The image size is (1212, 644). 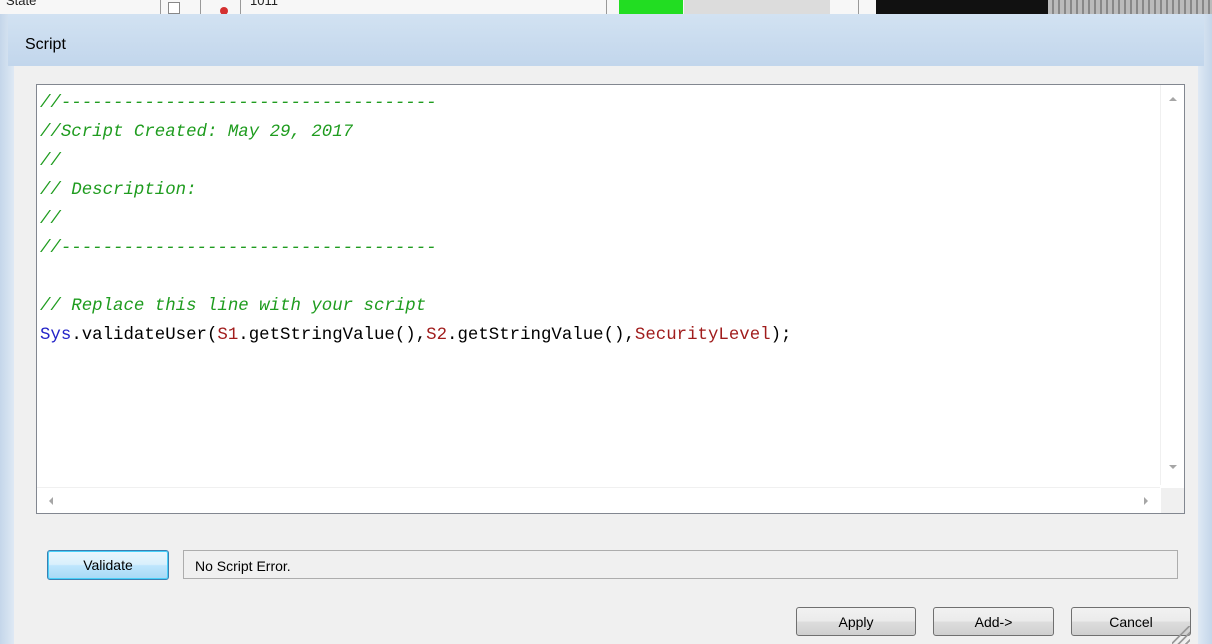 I want to click on code-line: // Replace this line with your script, so click(x=599, y=306).